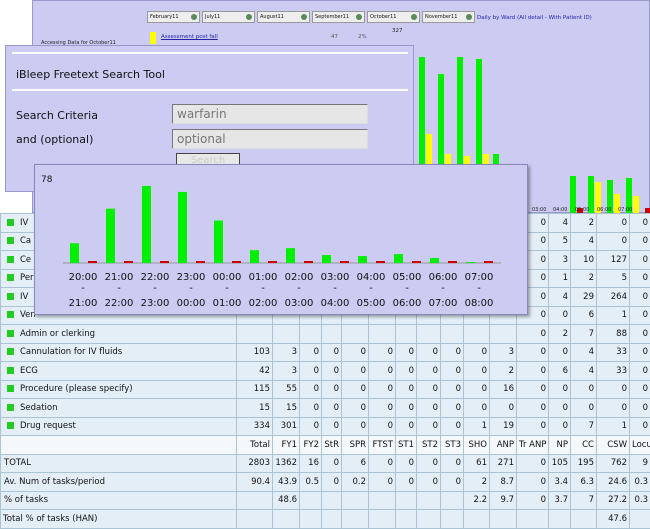  Describe the element at coordinates (283, 17) in the screenshot. I see `month-select: August11` at that location.